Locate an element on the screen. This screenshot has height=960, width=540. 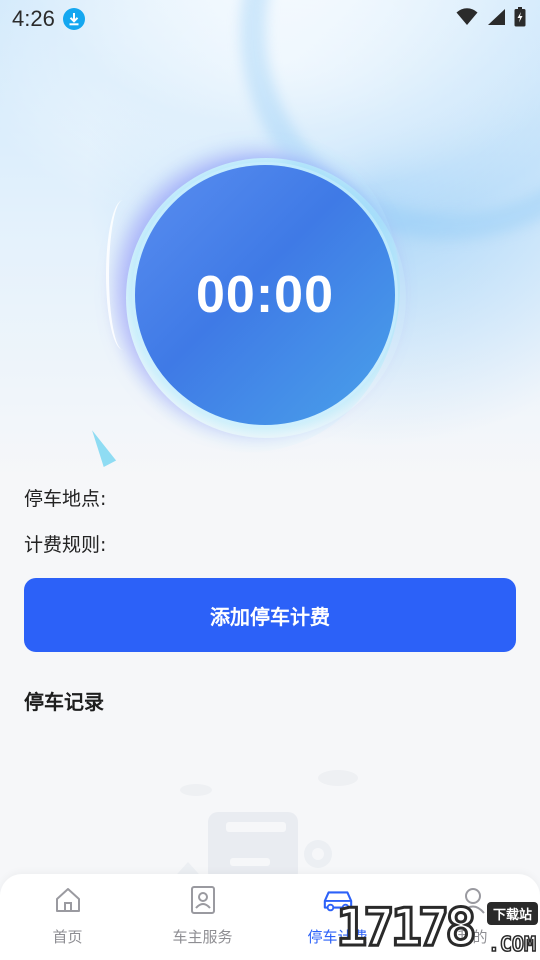
add-parking-billing-button: 添加停车计费 is located at coordinates (270, 615).